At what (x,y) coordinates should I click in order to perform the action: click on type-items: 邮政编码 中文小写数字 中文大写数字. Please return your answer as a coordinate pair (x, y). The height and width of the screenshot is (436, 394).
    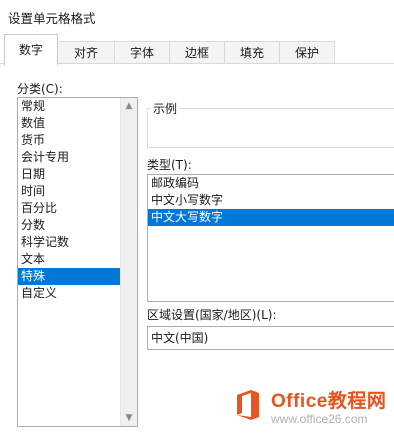
    Looking at the image, I should click on (271, 200).